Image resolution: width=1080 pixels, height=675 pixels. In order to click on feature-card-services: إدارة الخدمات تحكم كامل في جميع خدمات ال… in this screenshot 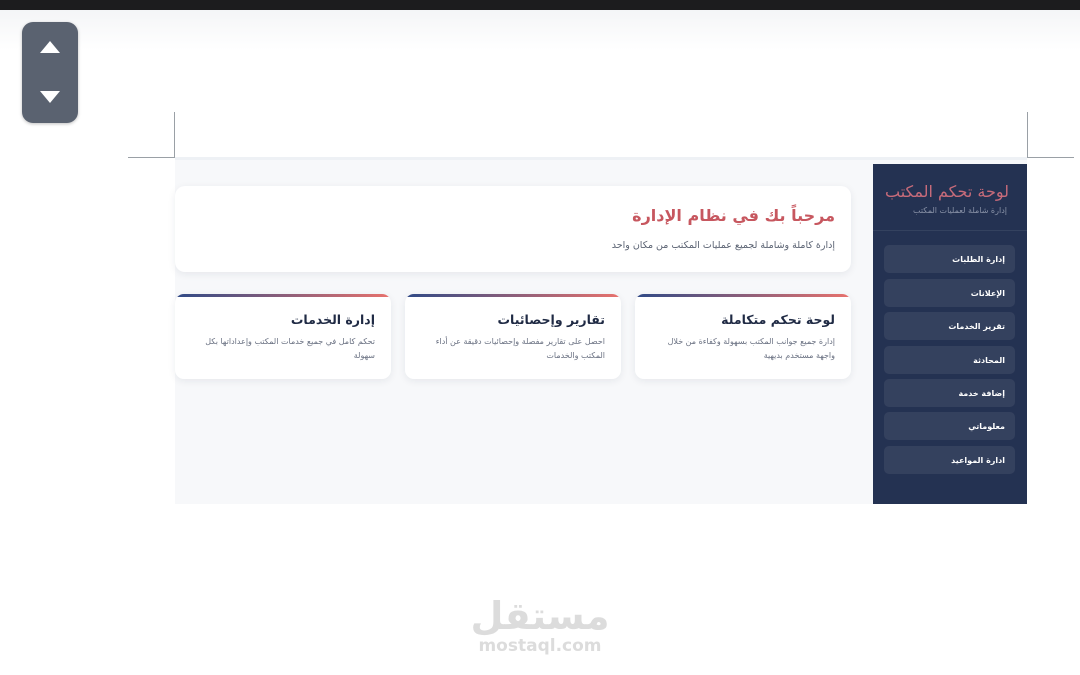, I will do `click(283, 336)`.